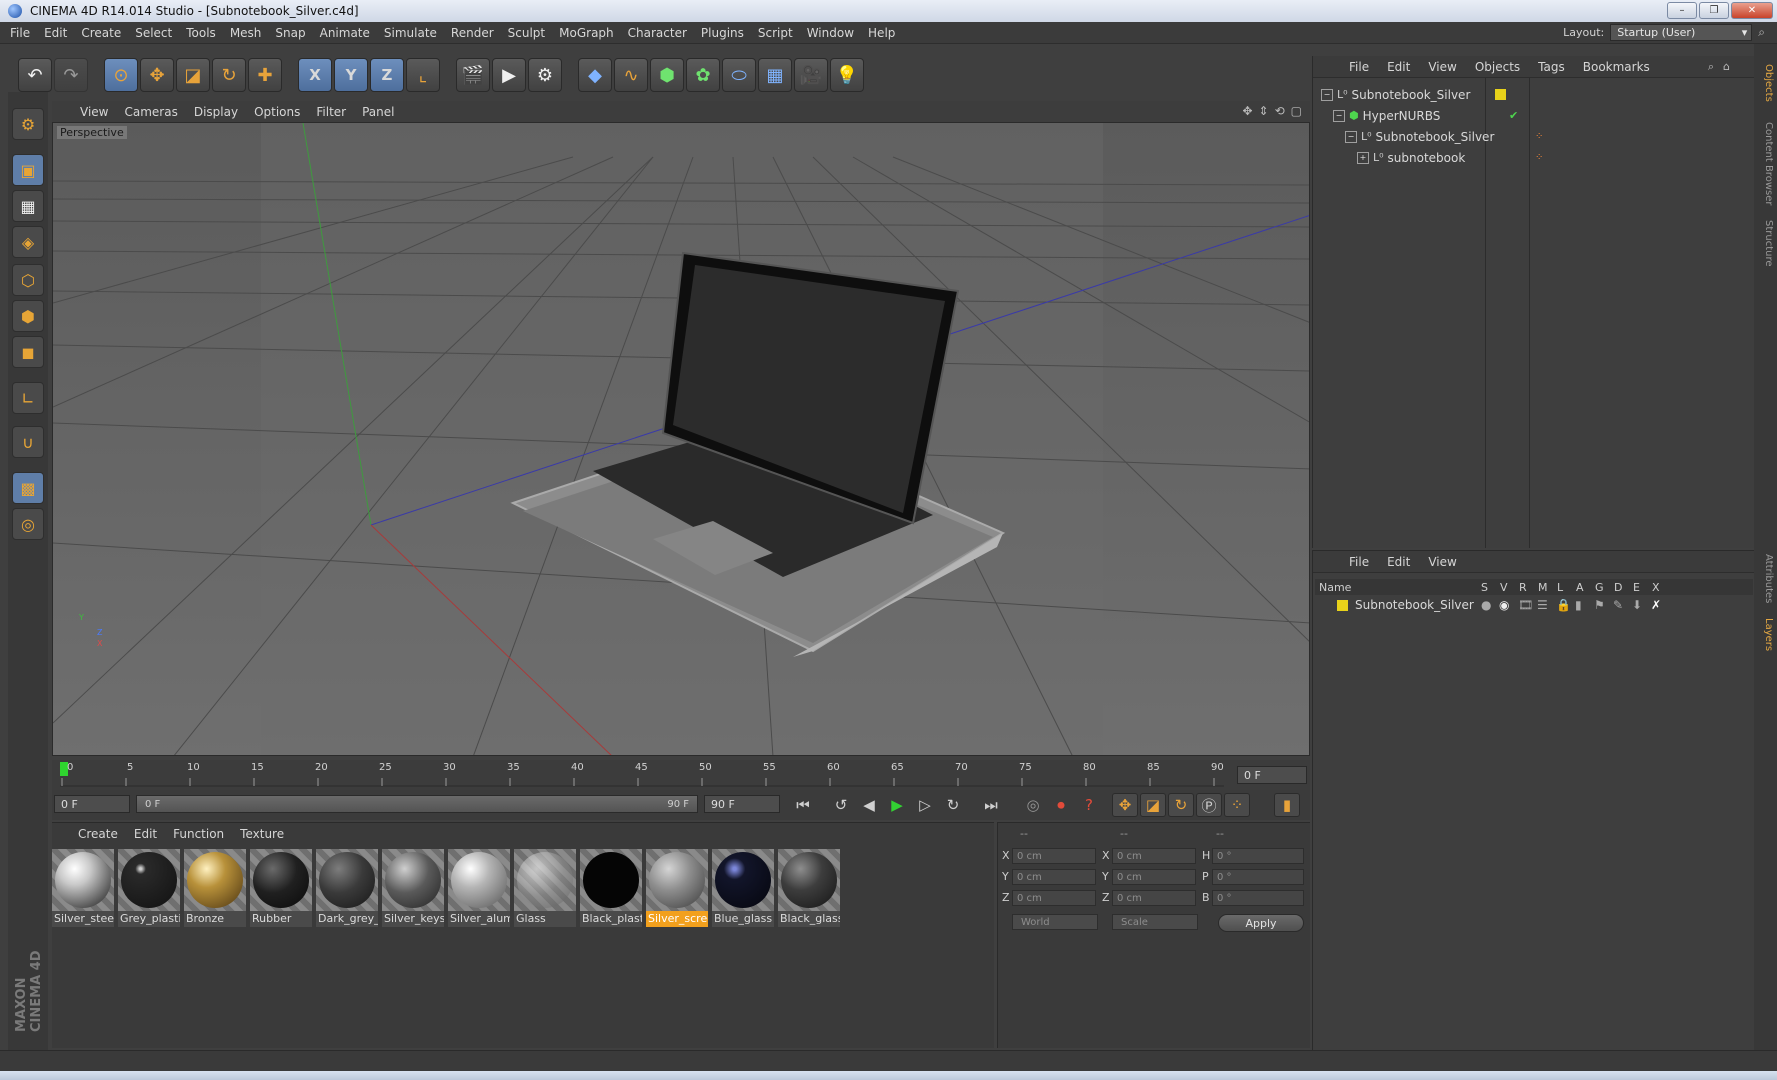 The image size is (1777, 1080). I want to click on layout-dropdown: Startup (User) ▾, so click(1681, 32).